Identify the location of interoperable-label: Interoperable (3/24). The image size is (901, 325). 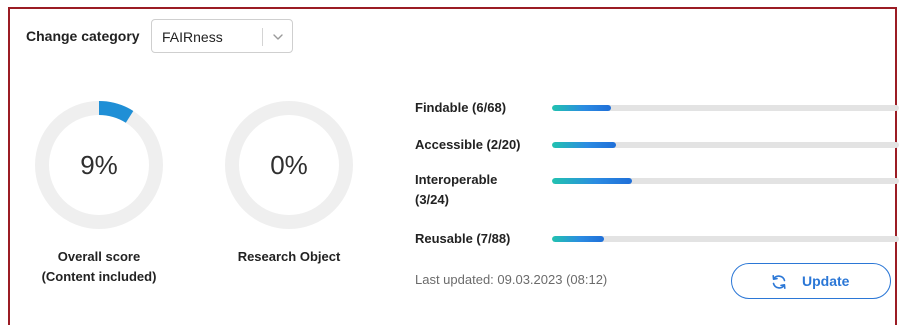
(477, 190).